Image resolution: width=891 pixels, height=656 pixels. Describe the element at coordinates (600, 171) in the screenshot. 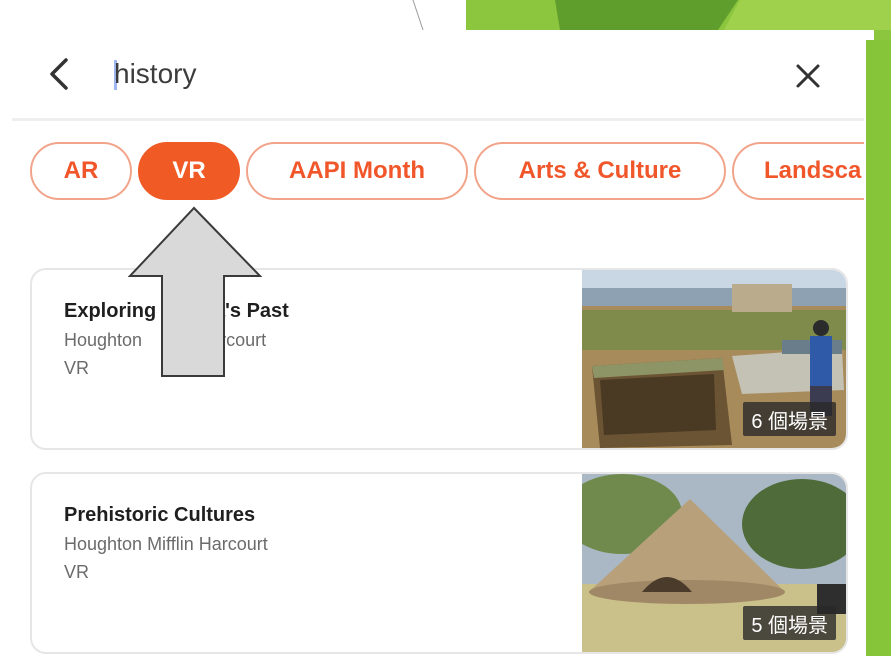

I see `chip-arts-culture: Arts & Culture` at that location.